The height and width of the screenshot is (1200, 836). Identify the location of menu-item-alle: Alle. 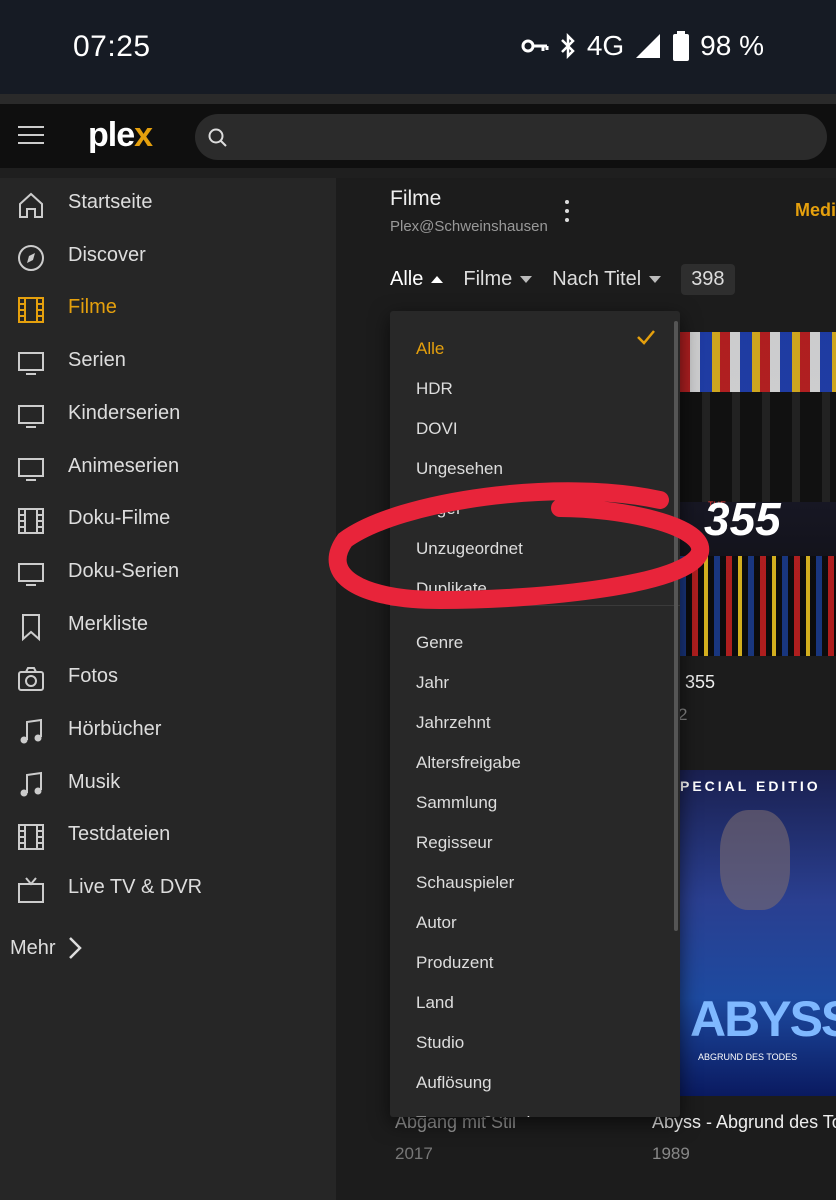
(430, 349).